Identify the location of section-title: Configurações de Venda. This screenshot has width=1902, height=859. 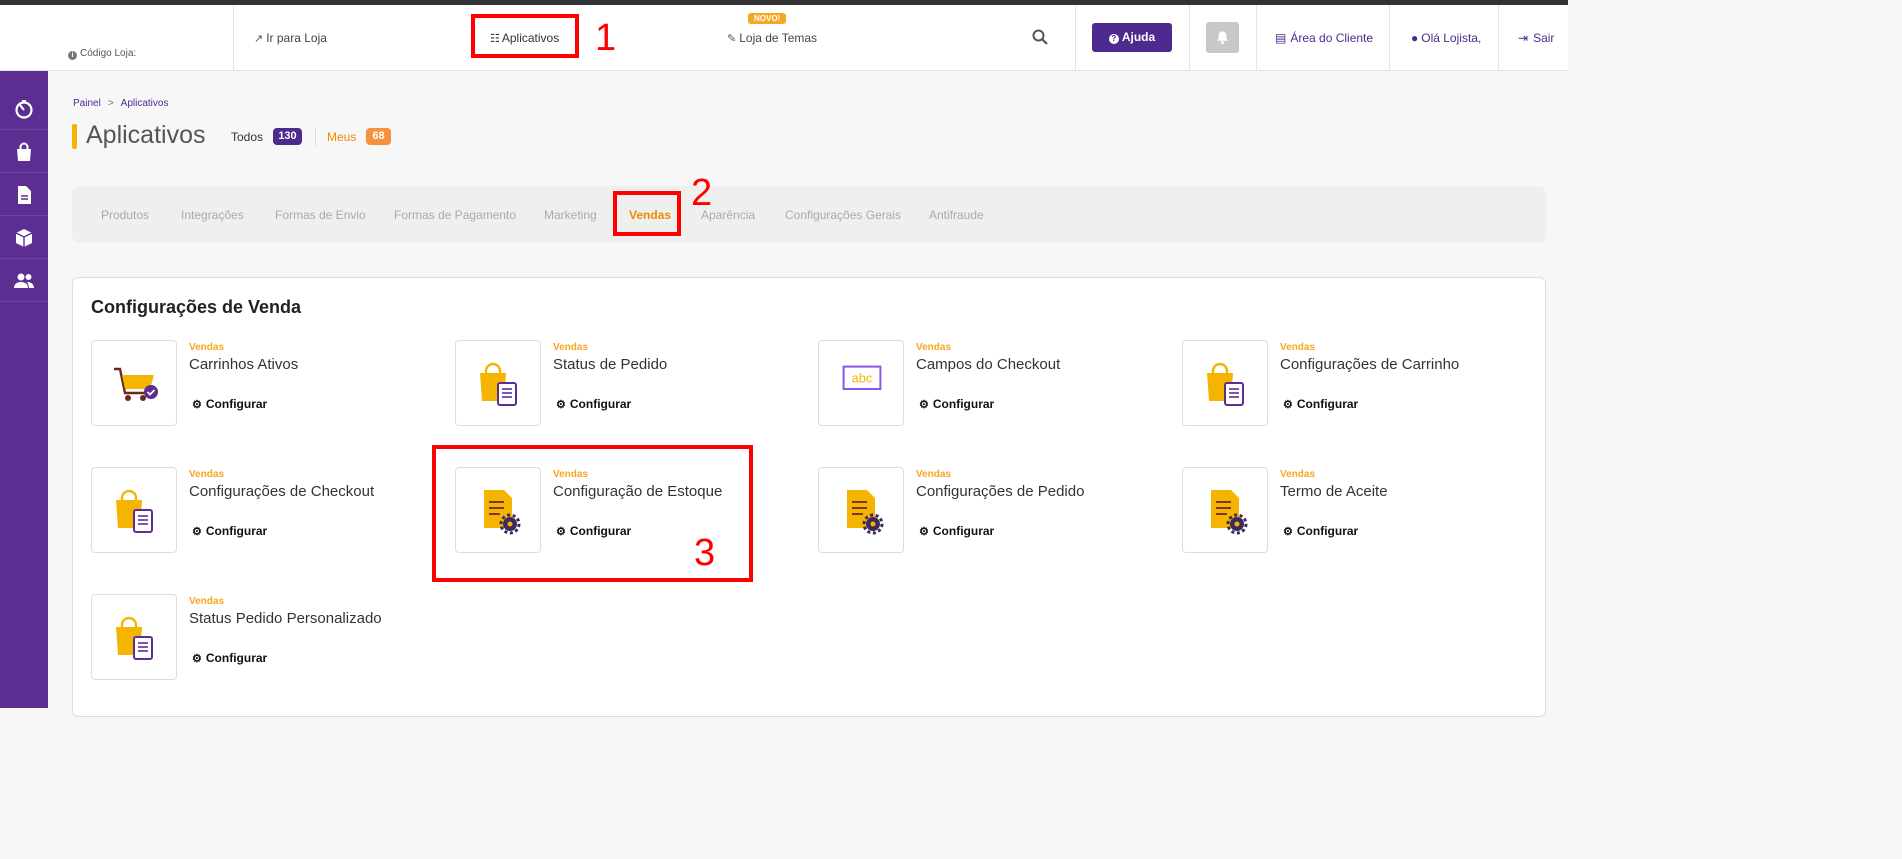
(196, 307).